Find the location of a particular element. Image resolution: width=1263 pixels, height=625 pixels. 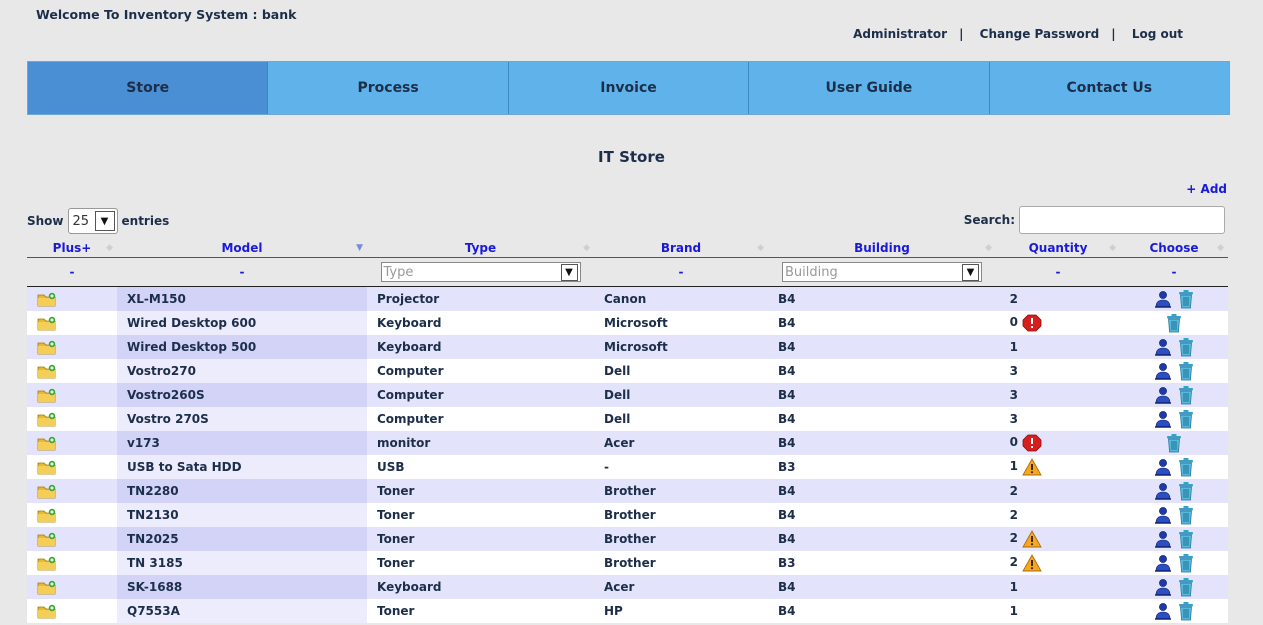

tab-contact-us: Contact Us is located at coordinates (1109, 88).